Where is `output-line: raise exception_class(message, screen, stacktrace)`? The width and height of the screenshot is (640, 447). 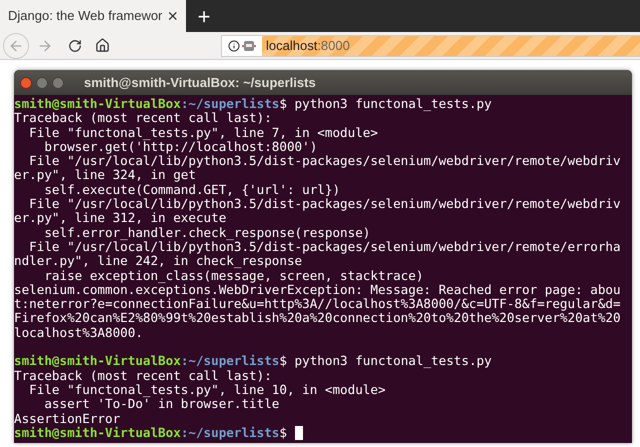 output-line: raise exception_class(message, screen, stacktrace) is located at coordinates (234, 275).